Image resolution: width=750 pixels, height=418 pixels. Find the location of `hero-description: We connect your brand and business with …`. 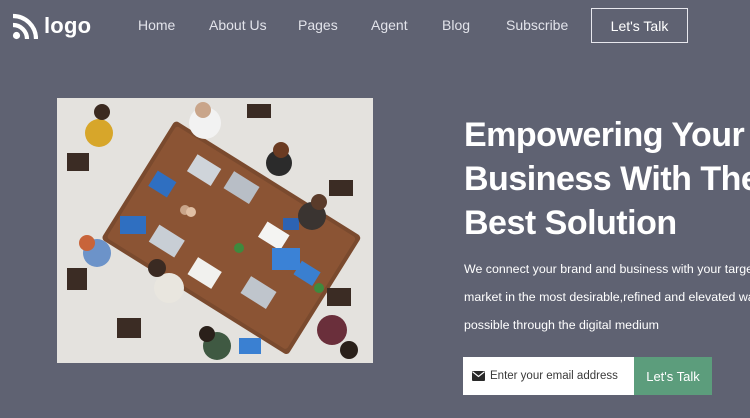

hero-description: We connect your brand and business with … is located at coordinates (607, 297).